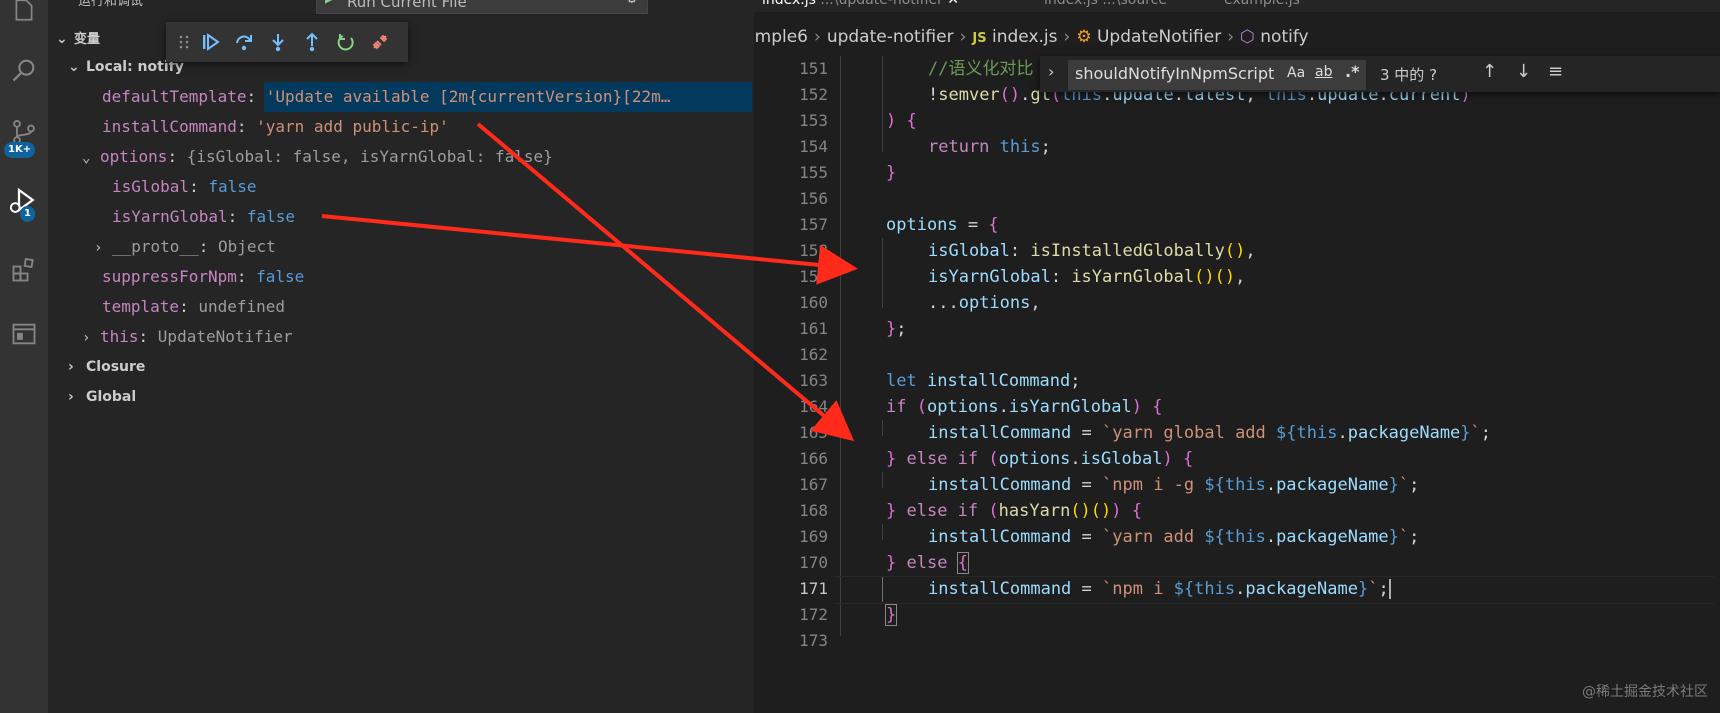  I want to click on line-number: 157, so click(791, 225).